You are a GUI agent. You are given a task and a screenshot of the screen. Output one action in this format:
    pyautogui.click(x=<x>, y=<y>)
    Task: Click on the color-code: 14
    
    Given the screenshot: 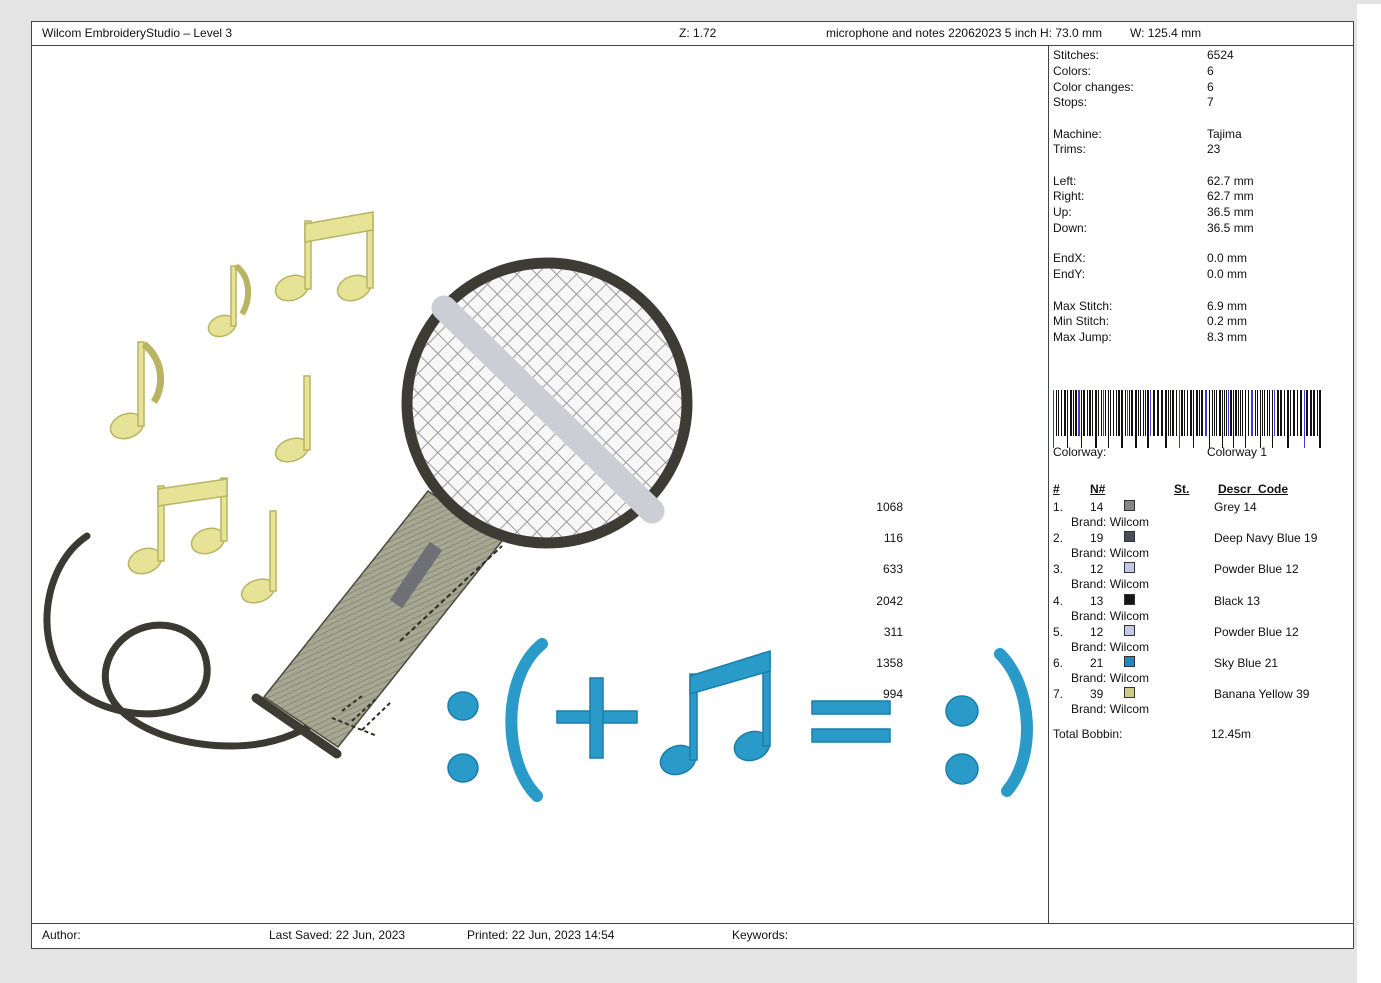 What is the action you would take?
    pyautogui.click(x=1097, y=507)
    